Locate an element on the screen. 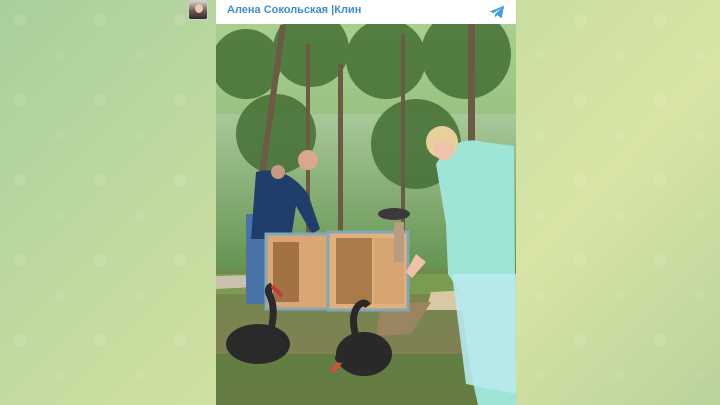  author-avatar is located at coordinates (198, 10).